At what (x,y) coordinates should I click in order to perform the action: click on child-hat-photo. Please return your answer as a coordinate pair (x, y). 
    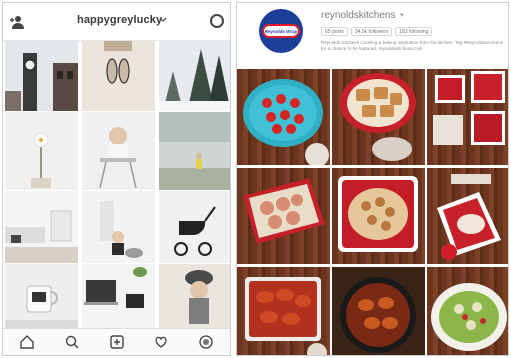
    Looking at the image, I should click on (194, 298).